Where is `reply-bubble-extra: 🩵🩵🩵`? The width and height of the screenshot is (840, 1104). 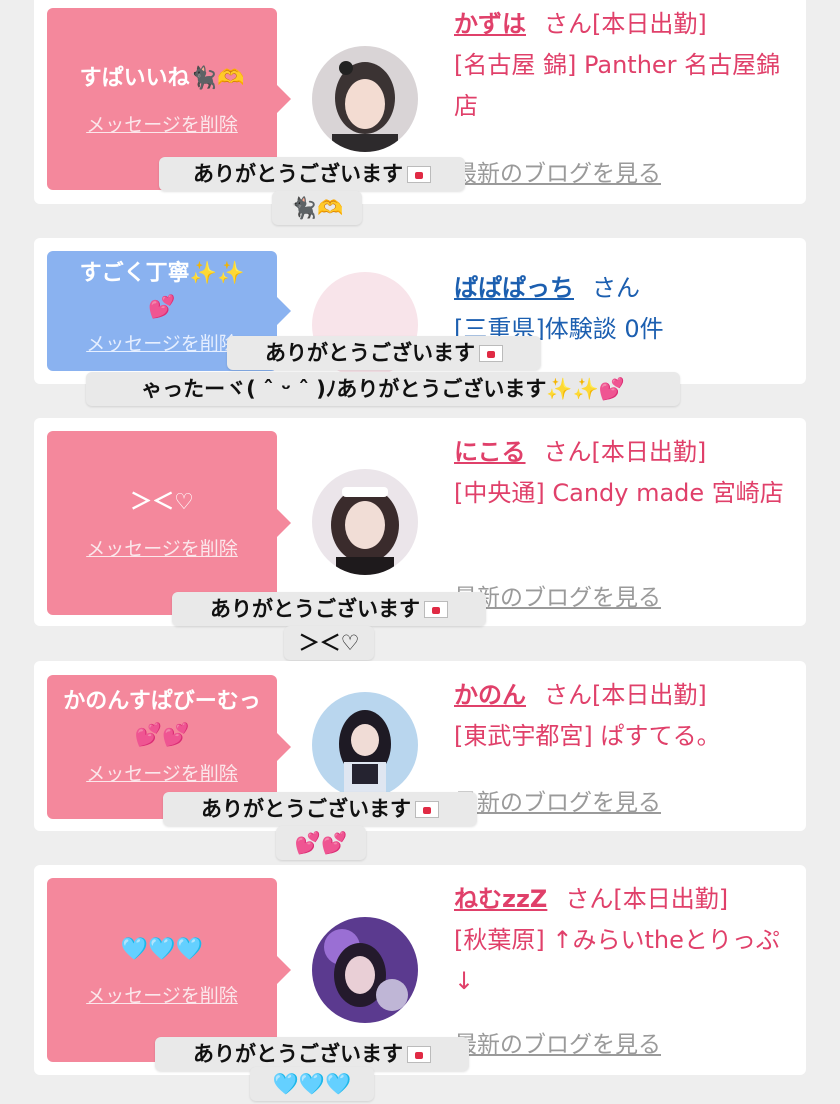
reply-bubble-extra: 🩵🩵🩵 is located at coordinates (312, 1084).